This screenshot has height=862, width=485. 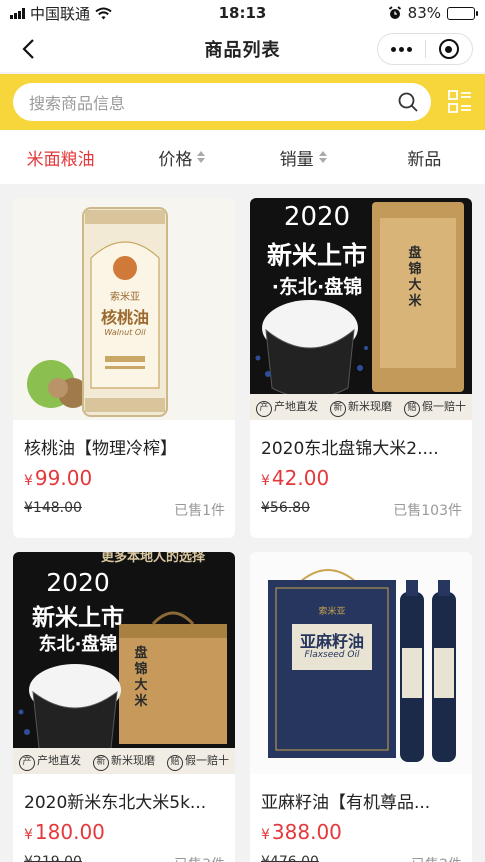 What do you see at coordinates (300, 478) in the screenshot?
I see `price-value: 42.00` at bounding box center [300, 478].